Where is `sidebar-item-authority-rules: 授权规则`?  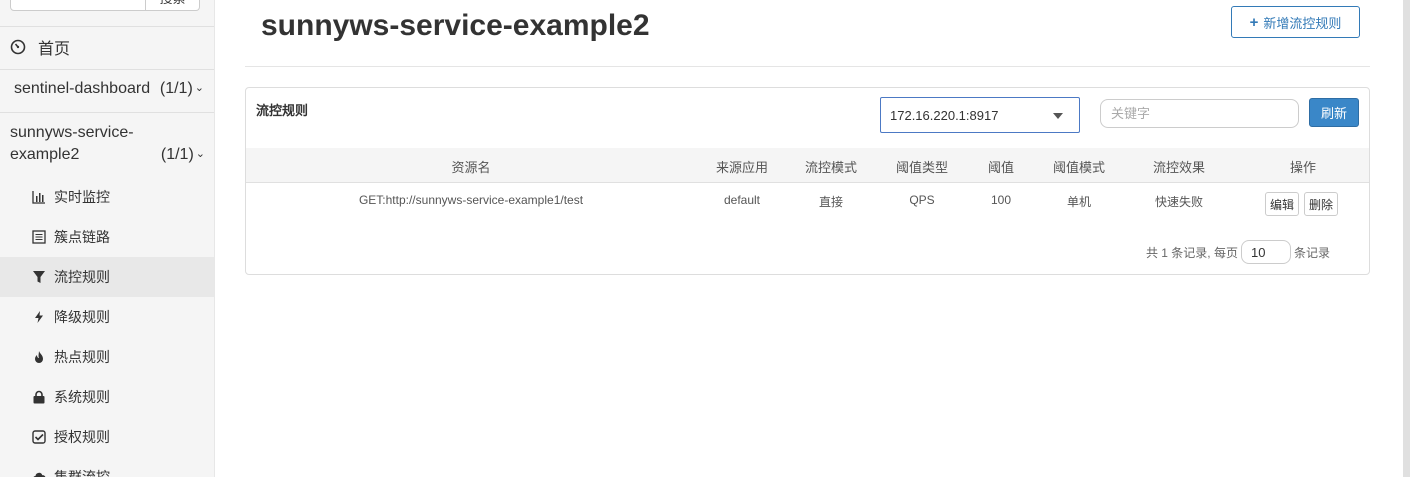 sidebar-item-authority-rules: 授权规则 is located at coordinates (107, 437).